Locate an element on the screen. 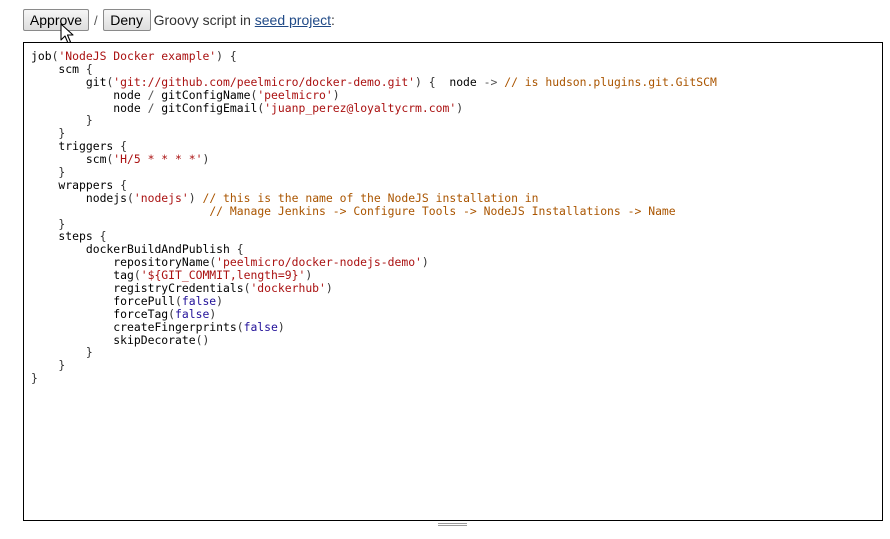  code-token: 'H/5 * * * *' is located at coordinates (158, 159).